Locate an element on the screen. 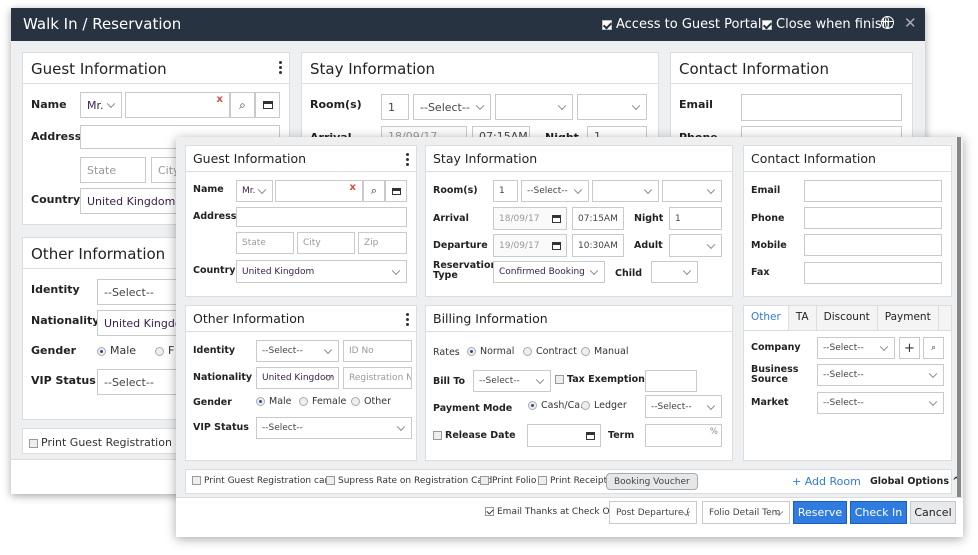 This screenshot has width=978, height=555. search-company-button: ⌕ is located at coordinates (933, 348).